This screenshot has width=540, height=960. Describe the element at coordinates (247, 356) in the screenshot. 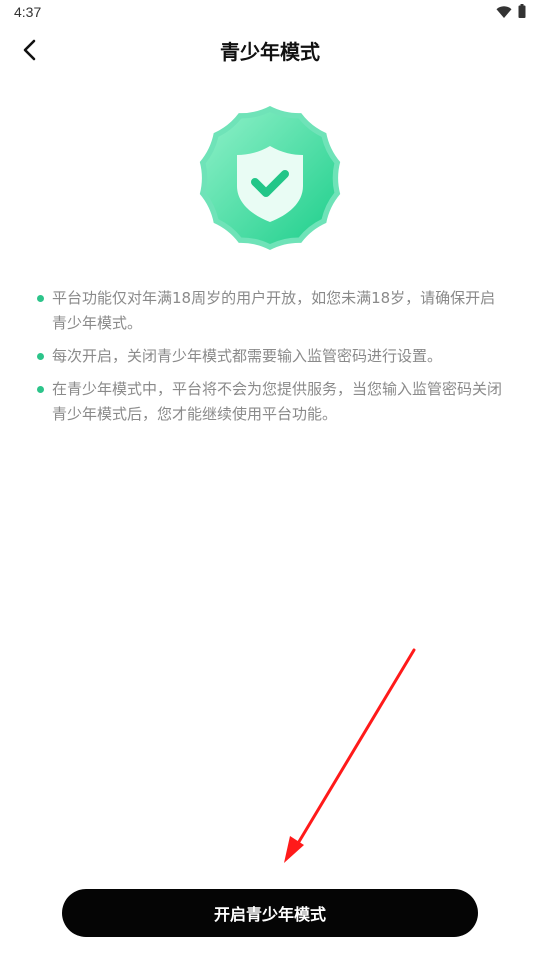

I see `rule-text: 每次开启，关闭青少年模式都需要输入监管密码进行设置。` at that location.